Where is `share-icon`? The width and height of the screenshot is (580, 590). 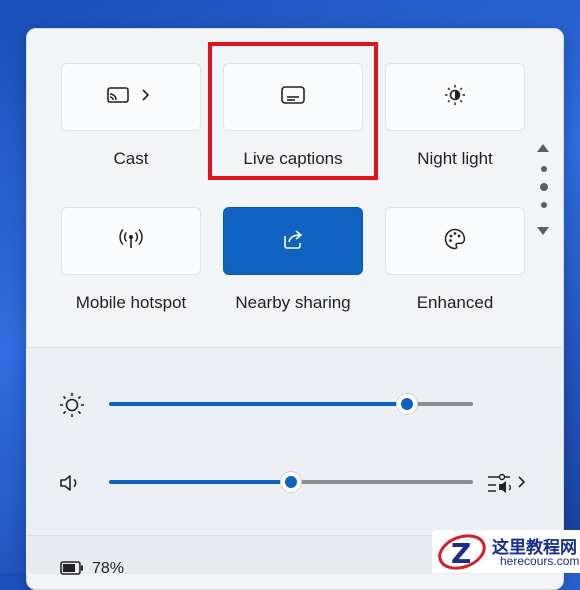 share-icon is located at coordinates (293, 241).